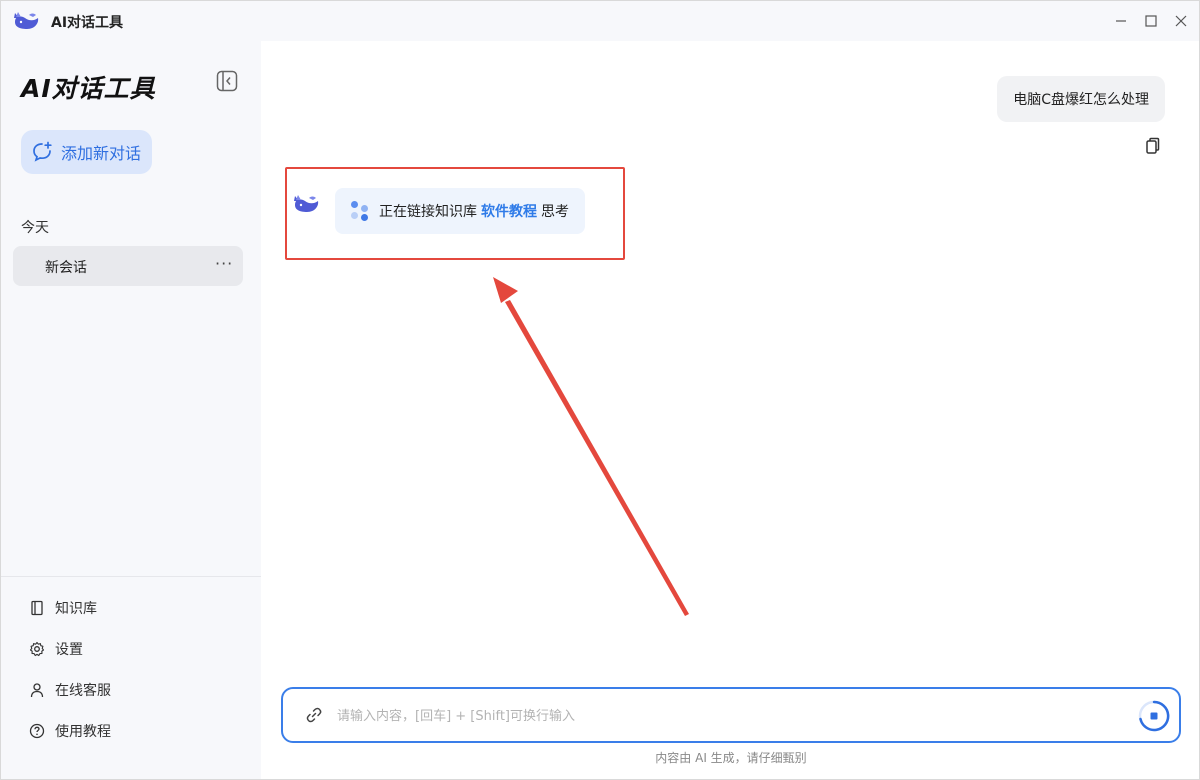 Image resolution: width=1200 pixels, height=780 pixels. What do you see at coordinates (591, 446) in the screenshot?
I see `annotation-arrow` at bounding box center [591, 446].